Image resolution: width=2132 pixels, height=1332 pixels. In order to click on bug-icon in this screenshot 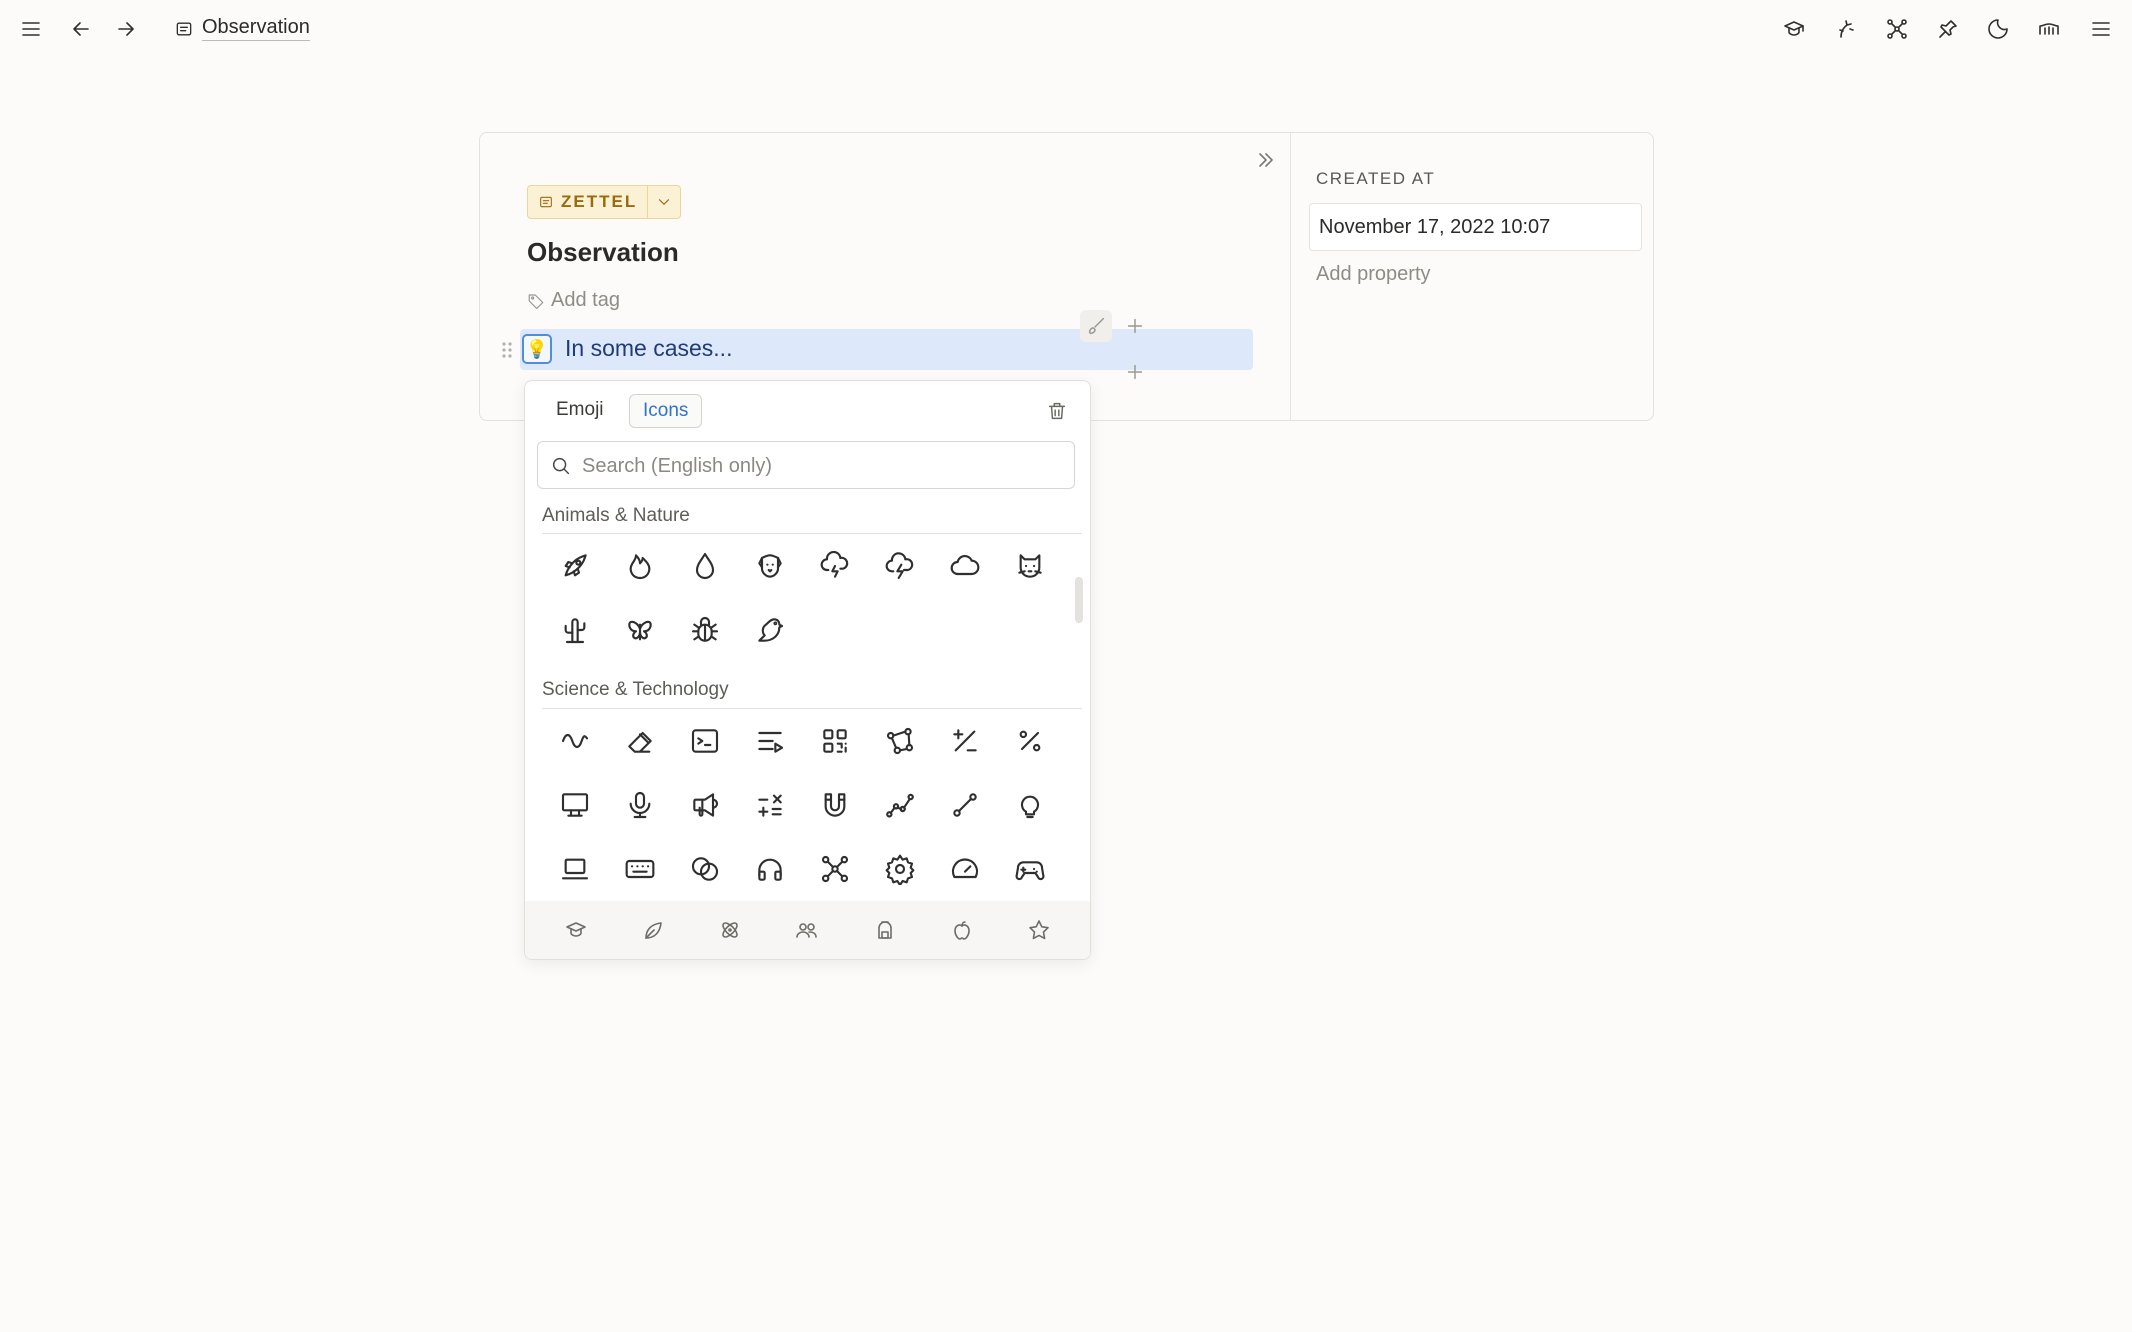, I will do `click(704, 630)`.